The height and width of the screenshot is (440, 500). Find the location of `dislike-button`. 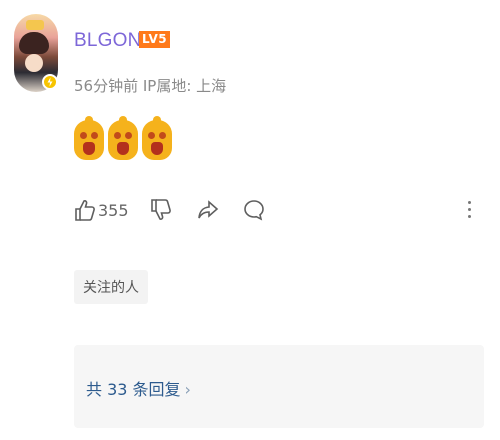

dislike-button is located at coordinates (161, 210).